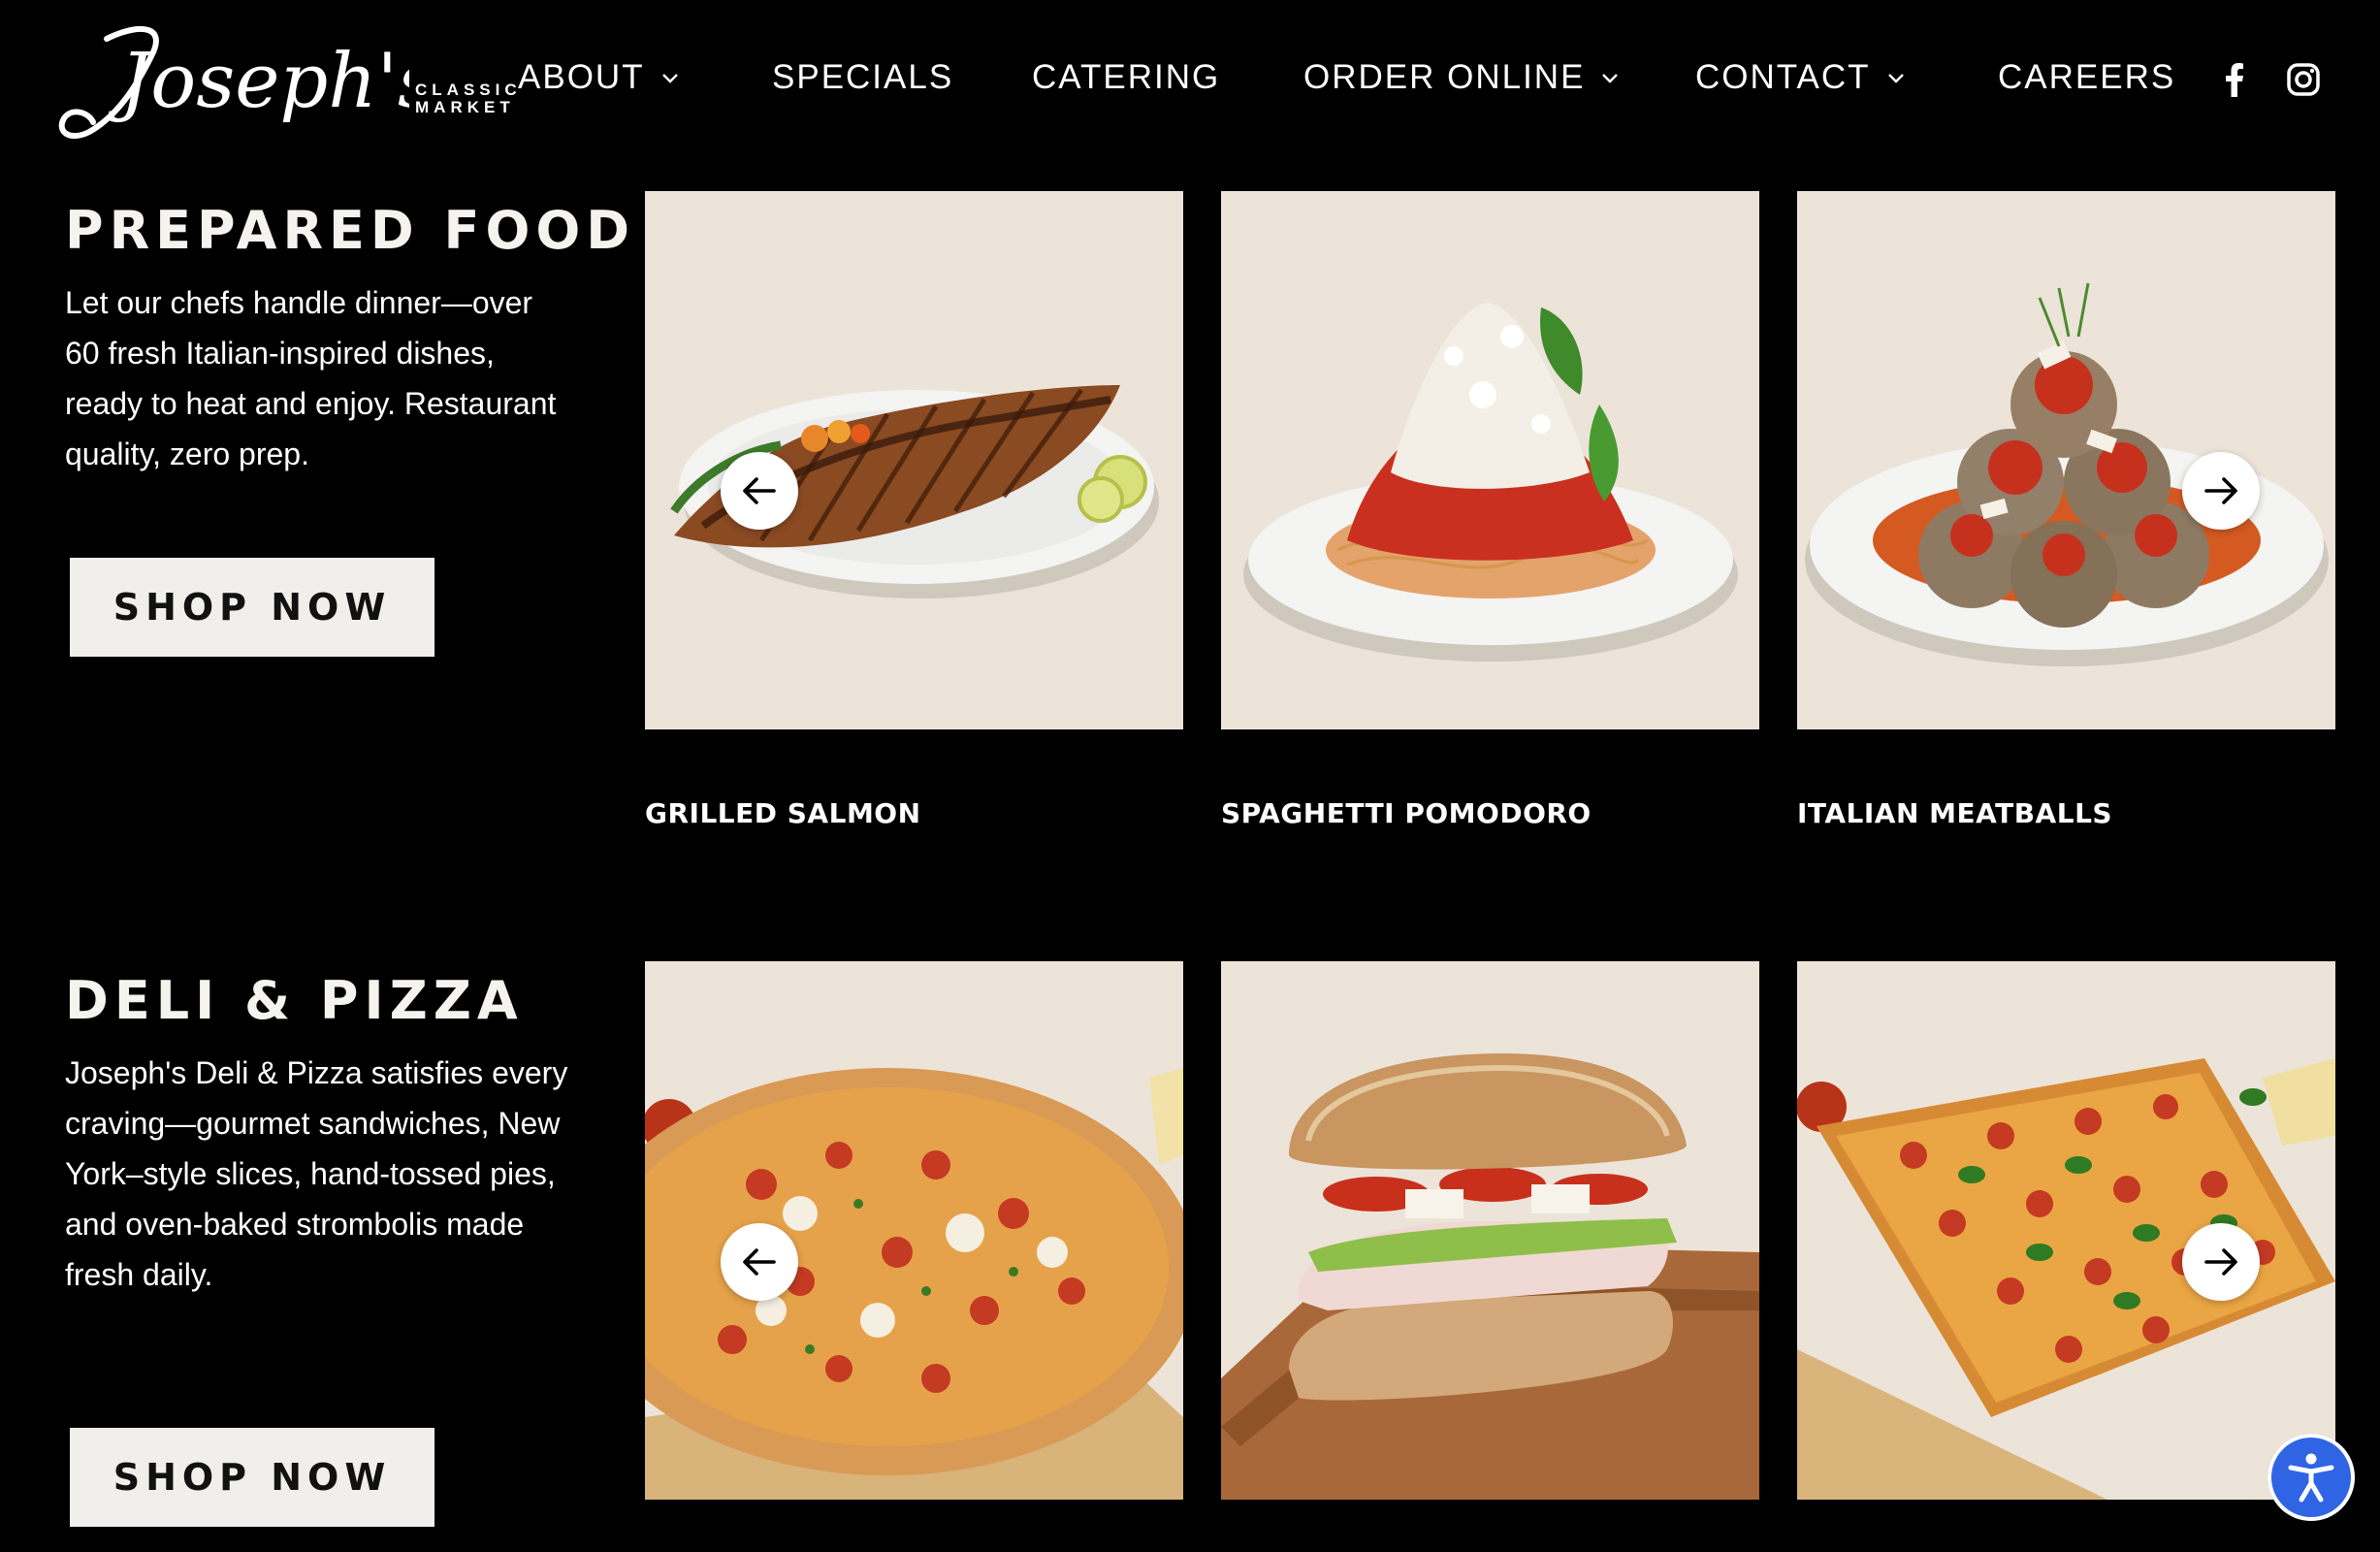 The width and height of the screenshot is (2380, 1552). What do you see at coordinates (1444, 77) in the screenshot?
I see `nav-order-online-label: ORDER ONLINE` at bounding box center [1444, 77].